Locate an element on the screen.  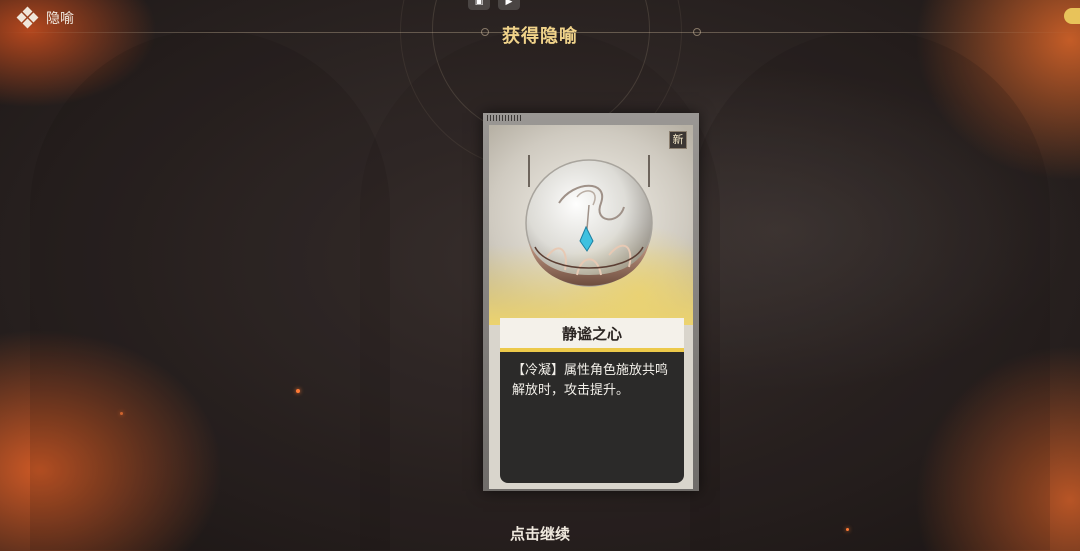
new-badge: 新 is located at coordinates (678, 140).